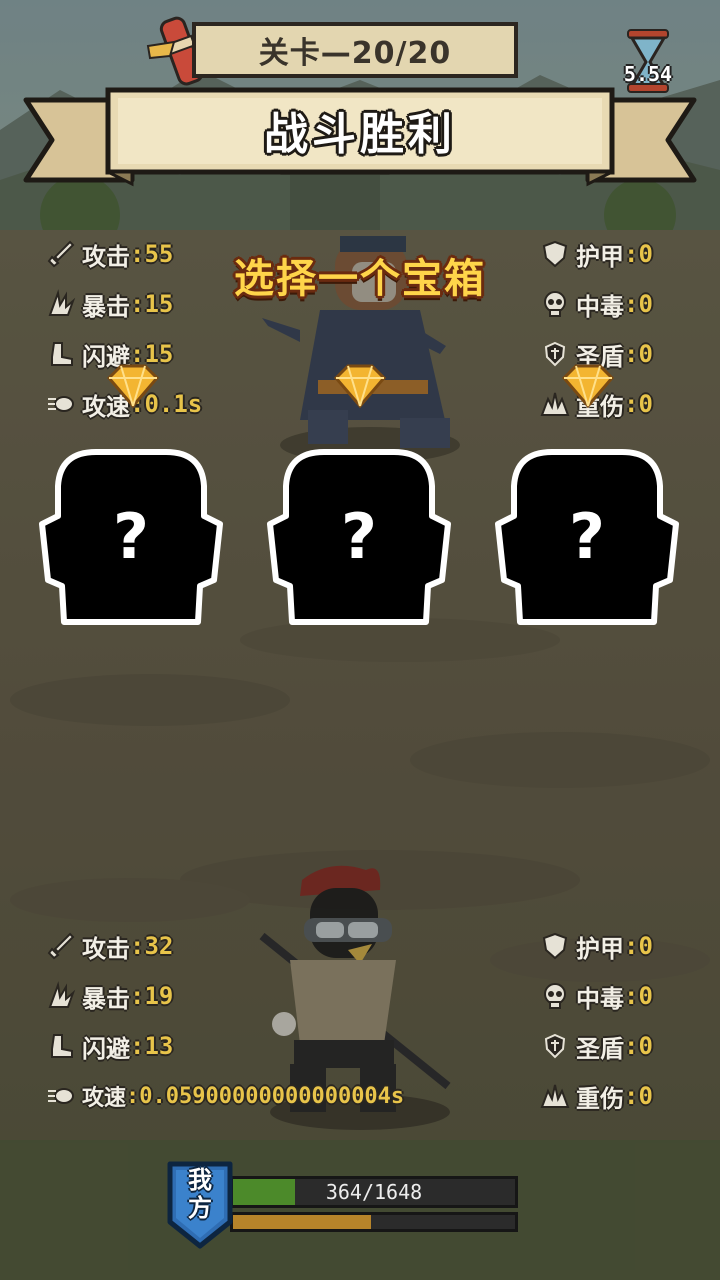 The height and width of the screenshot is (1280, 720). I want to click on stage-indicator: 关卡—20/20, so click(355, 50).